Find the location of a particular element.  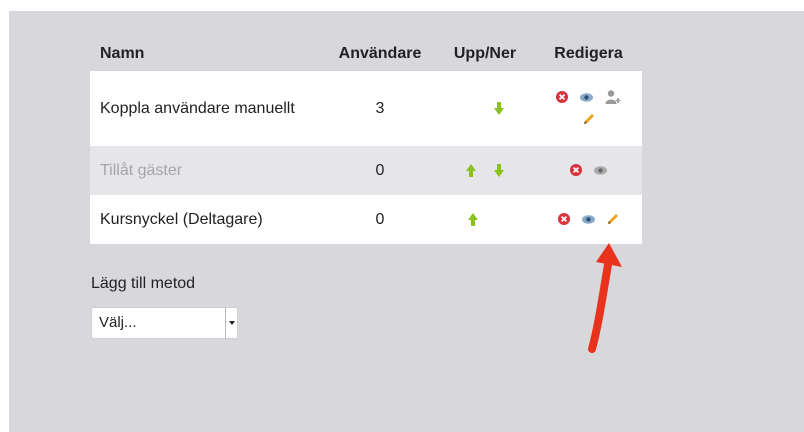

header-edit: Redigera is located at coordinates (588, 53).